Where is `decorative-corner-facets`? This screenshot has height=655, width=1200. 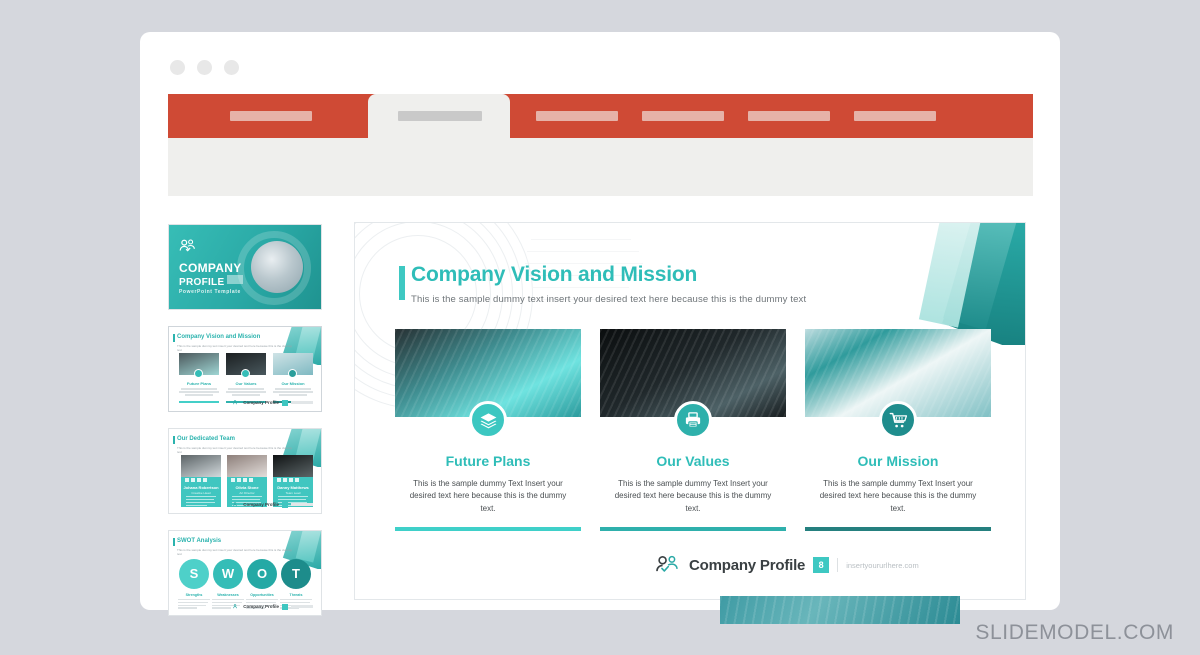 decorative-corner-facets is located at coordinates (965, 284).